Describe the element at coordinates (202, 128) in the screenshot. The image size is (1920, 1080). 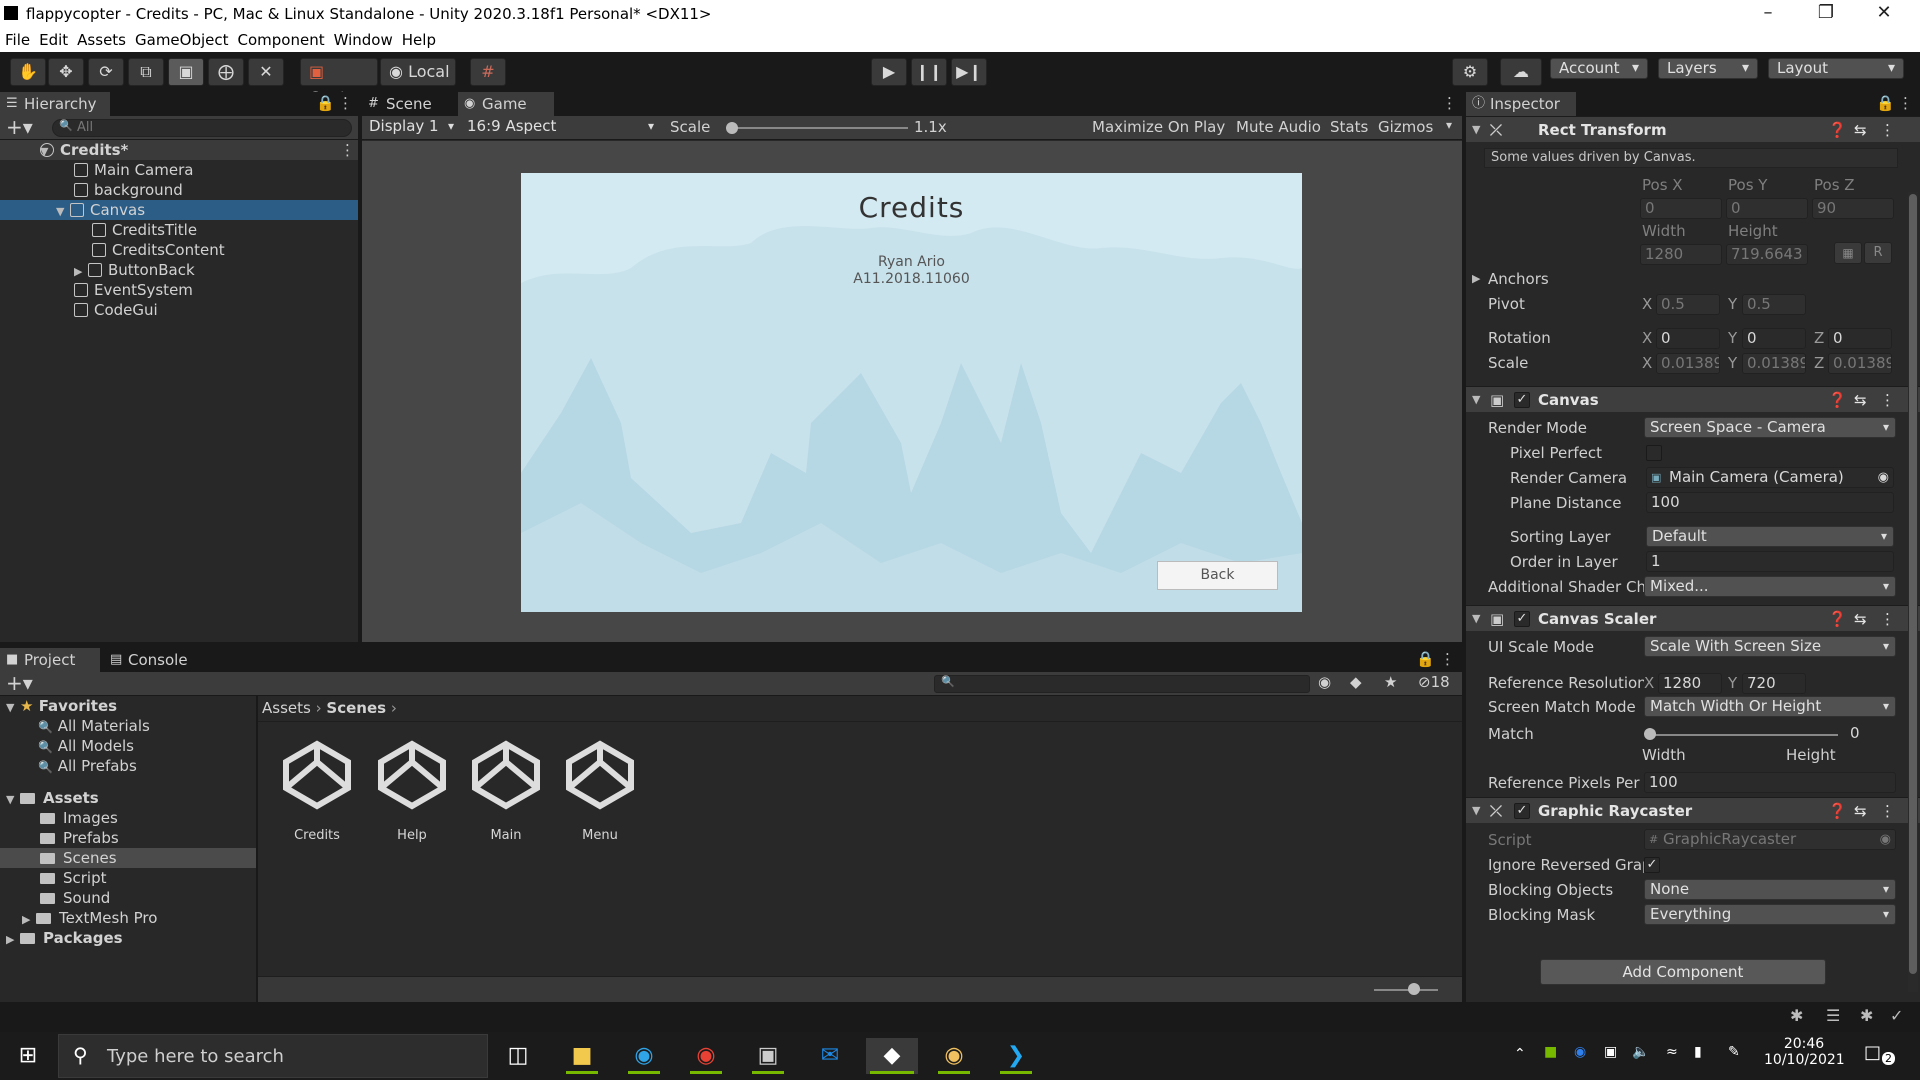
I see `hierarchy-search-input: 🔍 All` at that location.